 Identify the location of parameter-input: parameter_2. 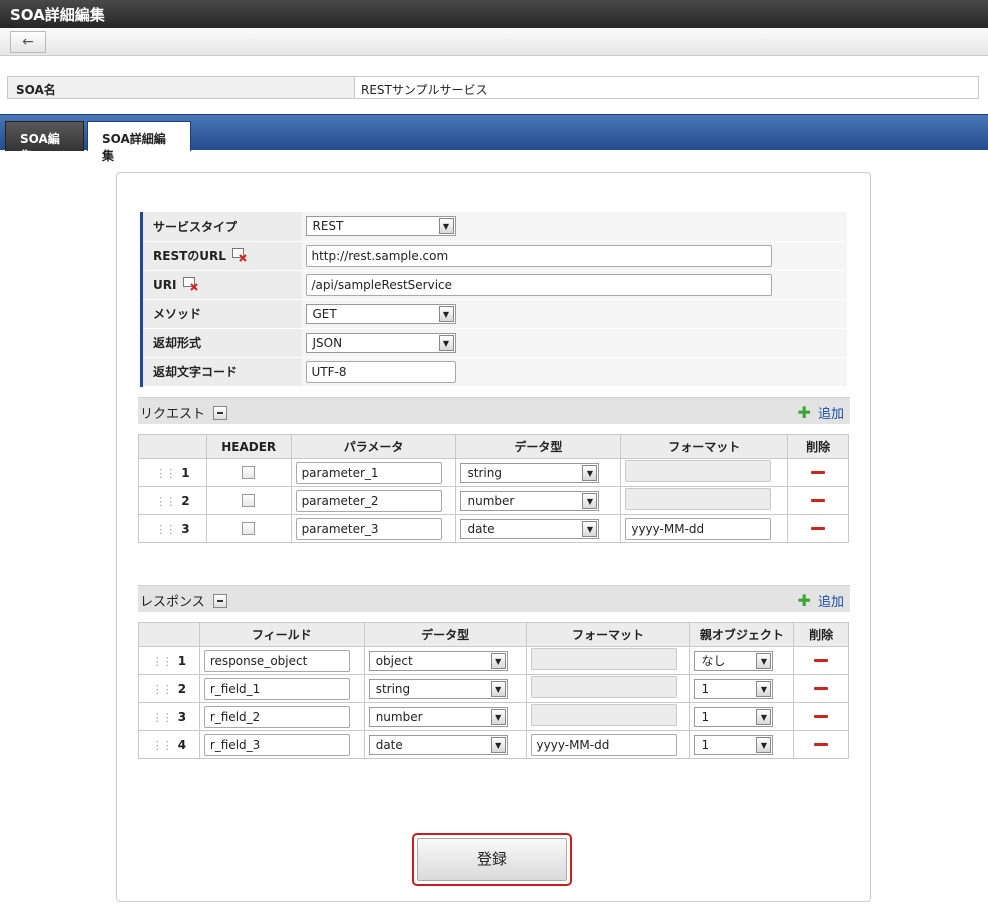
(368, 500).